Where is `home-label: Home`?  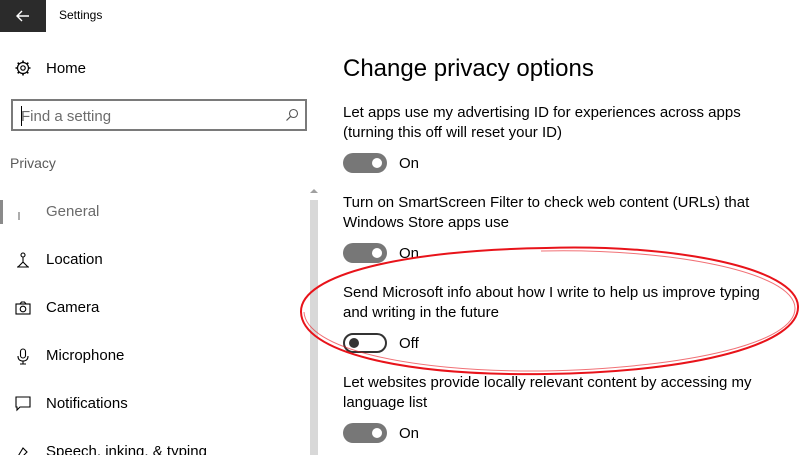 home-label: Home is located at coordinates (66, 68).